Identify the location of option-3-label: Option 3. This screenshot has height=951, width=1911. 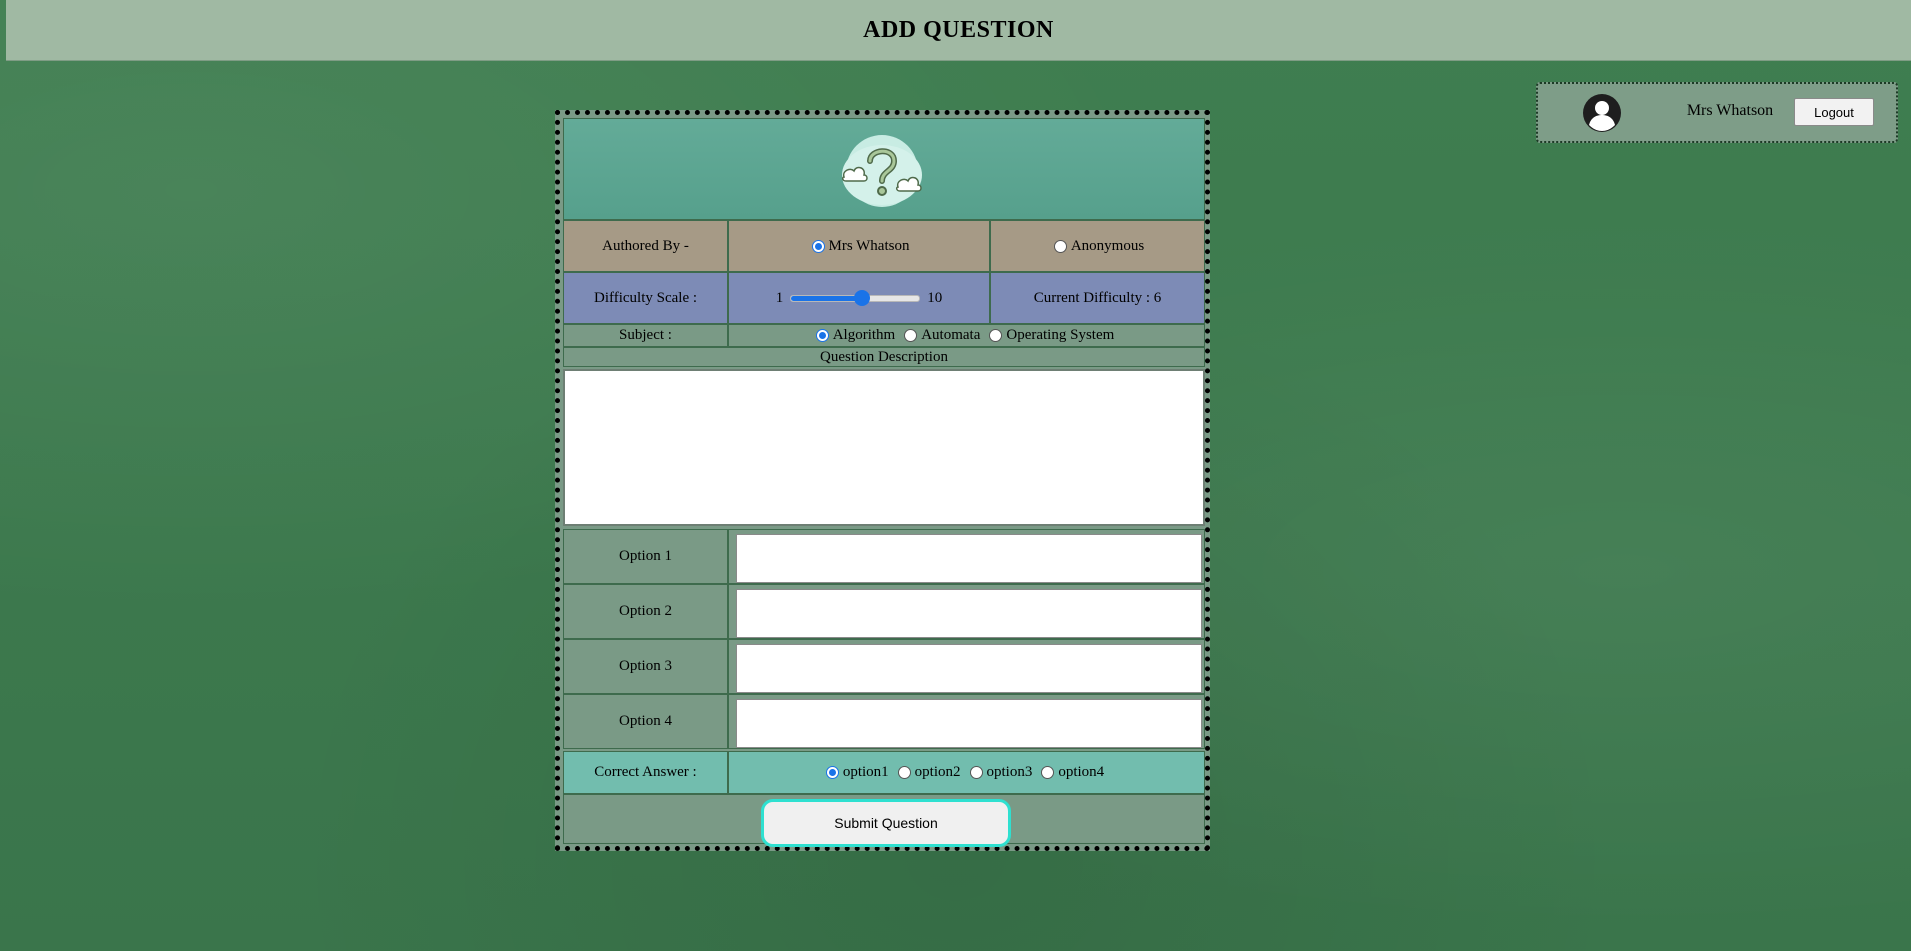
(645, 666).